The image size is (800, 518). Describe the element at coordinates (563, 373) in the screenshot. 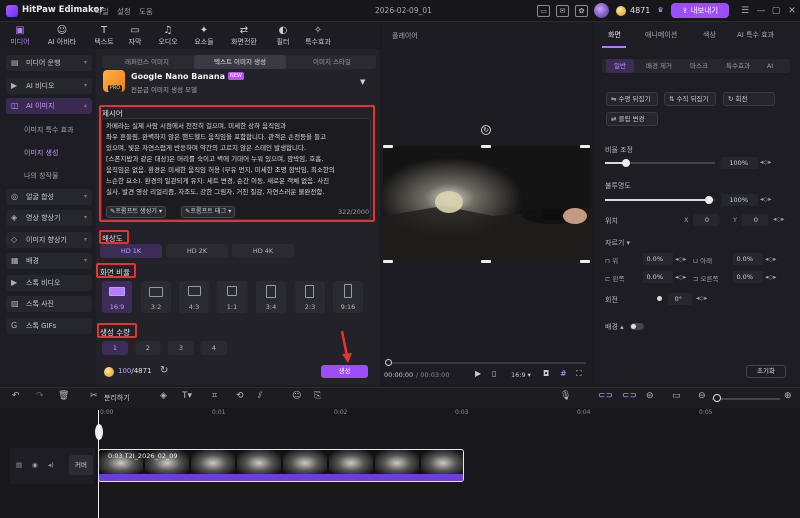

I see `grid-icon: #` at that location.